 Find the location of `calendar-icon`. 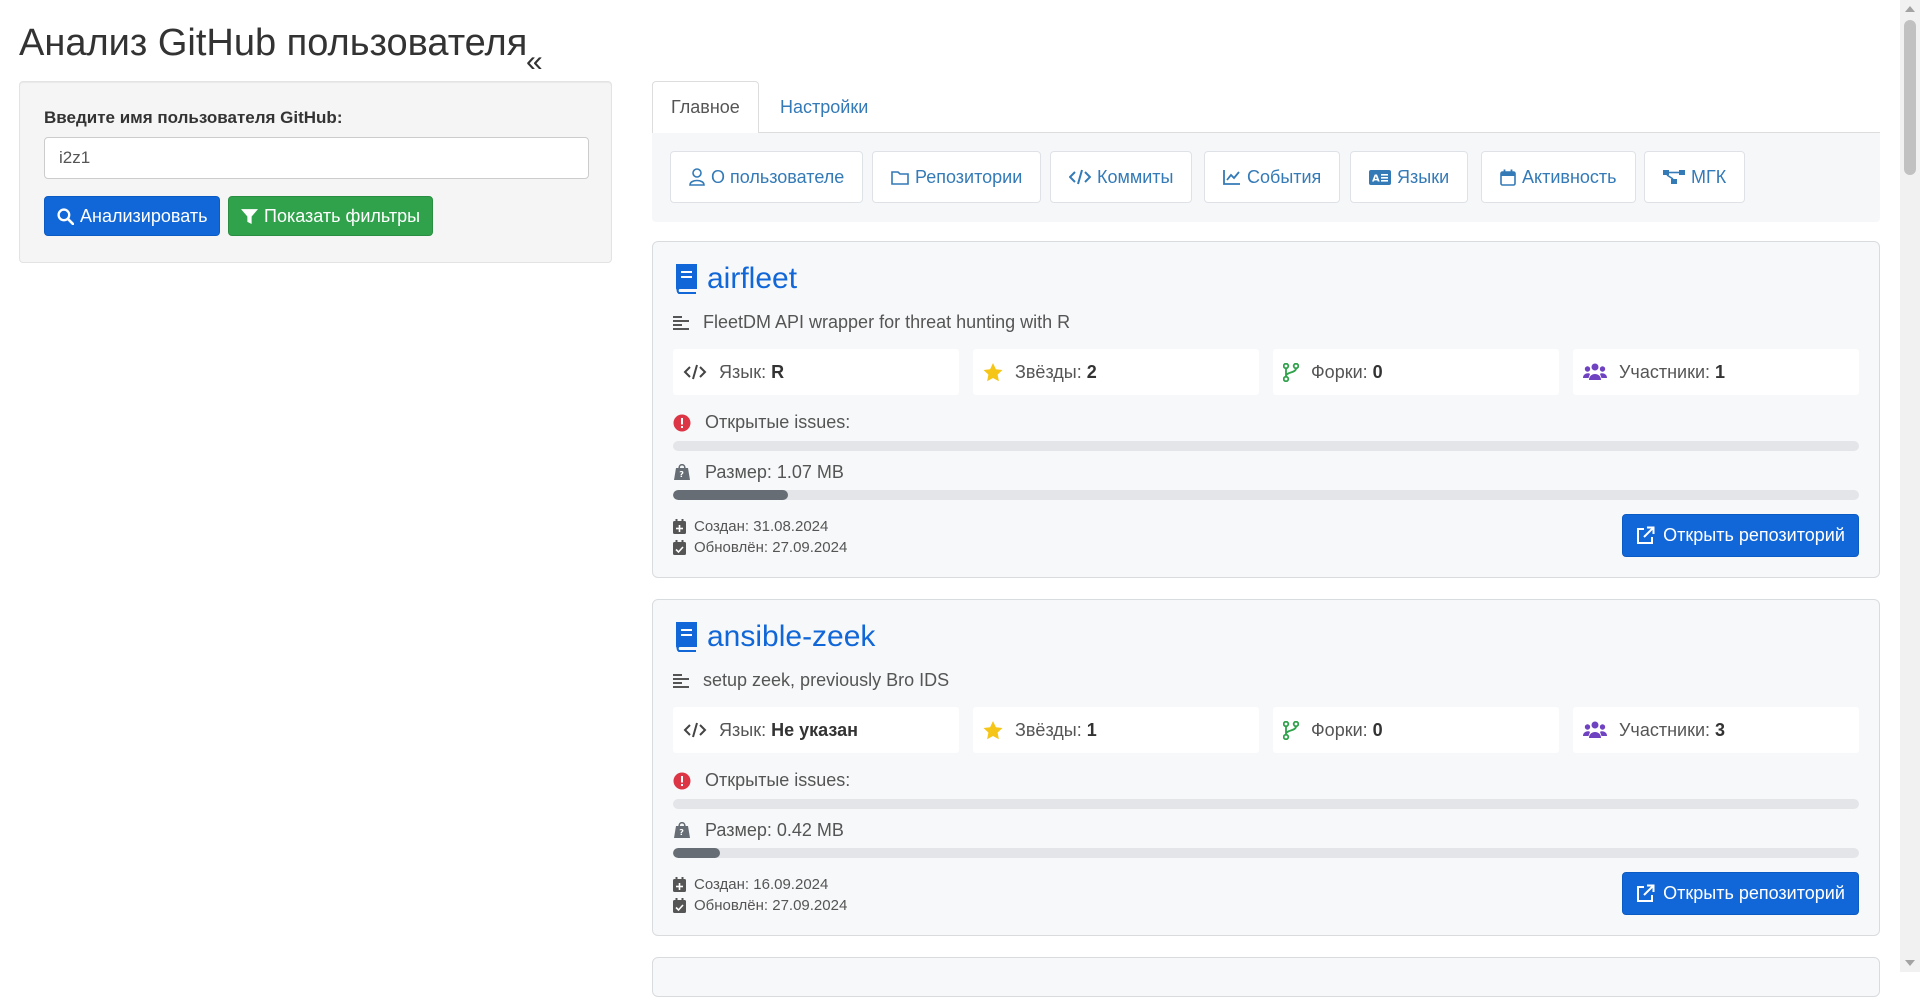

calendar-icon is located at coordinates (1508, 177).